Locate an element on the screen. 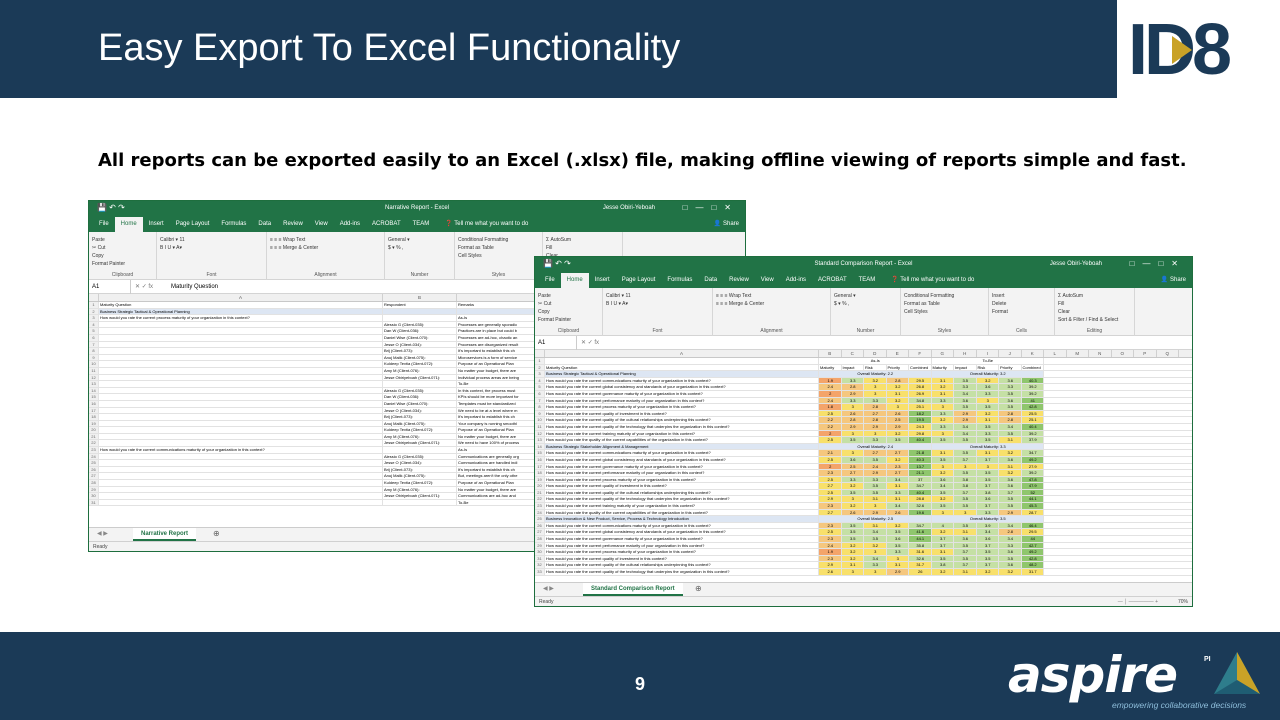  column-header: M is located at coordinates (1078, 353).